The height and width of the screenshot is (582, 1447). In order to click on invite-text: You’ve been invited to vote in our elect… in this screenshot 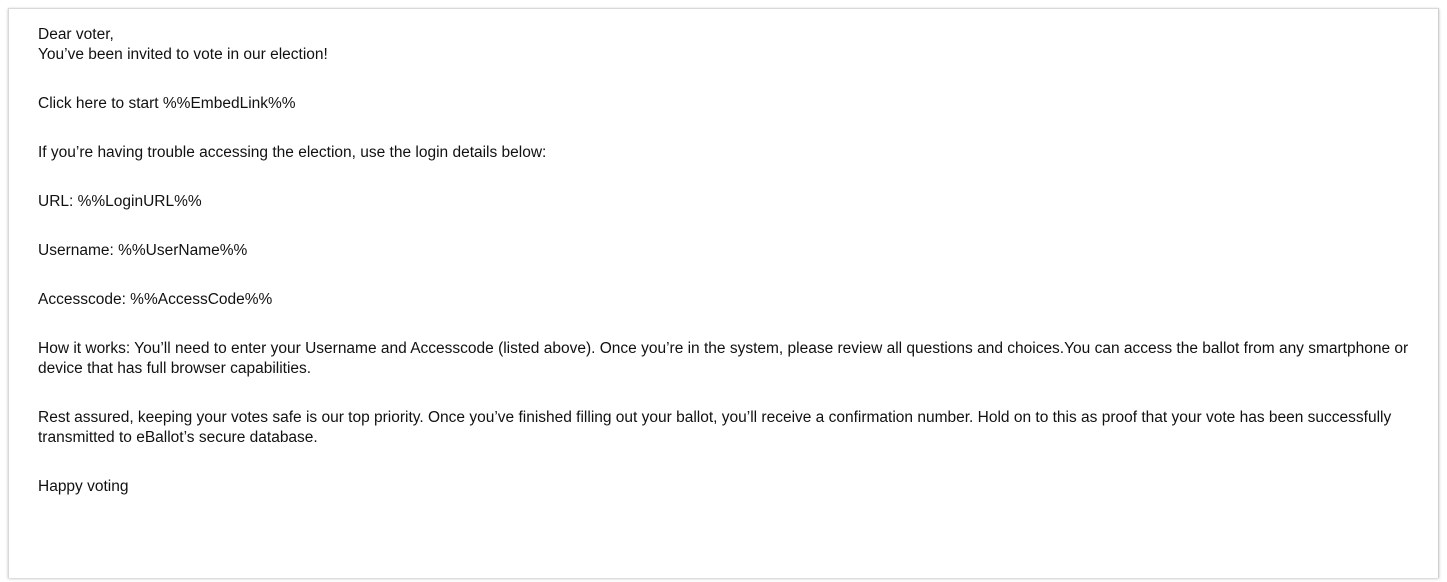, I will do `click(183, 54)`.